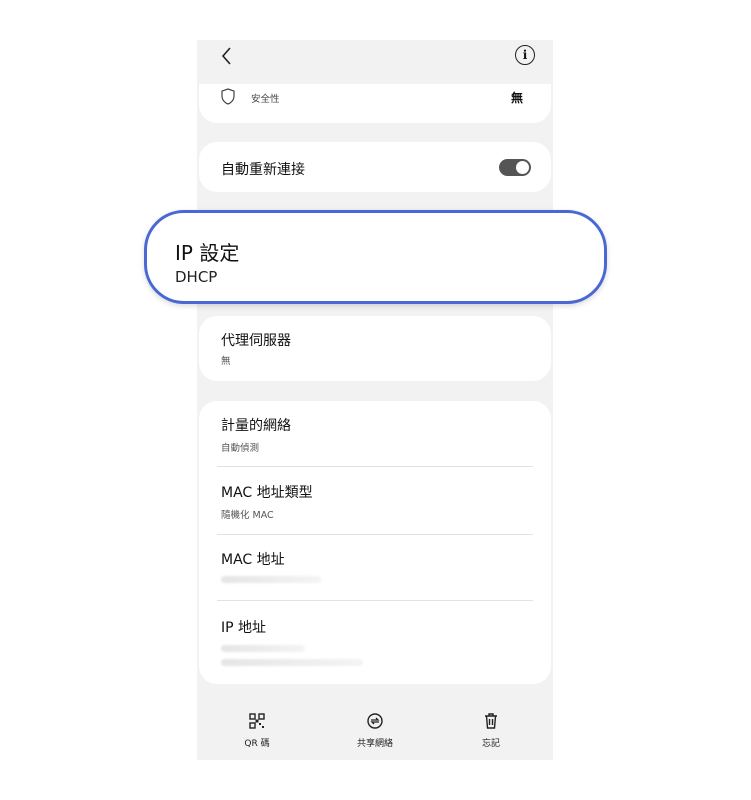 The width and height of the screenshot is (751, 800). What do you see at coordinates (516, 98) in the screenshot?
I see `security-value: 無` at bounding box center [516, 98].